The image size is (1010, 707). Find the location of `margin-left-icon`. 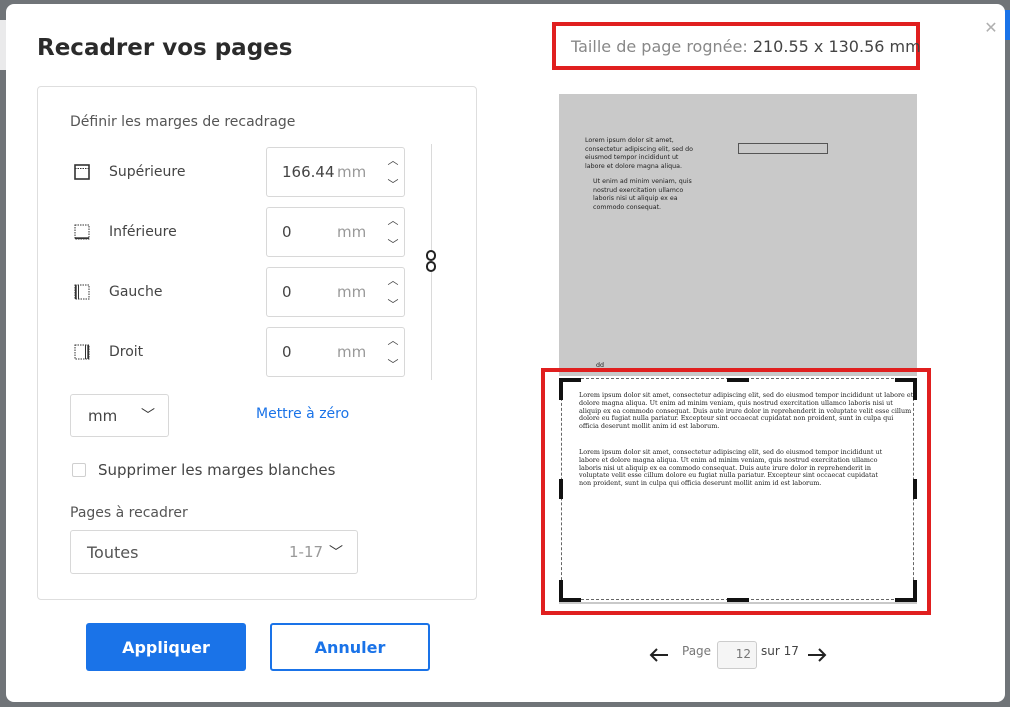

margin-left-icon is located at coordinates (82, 292).